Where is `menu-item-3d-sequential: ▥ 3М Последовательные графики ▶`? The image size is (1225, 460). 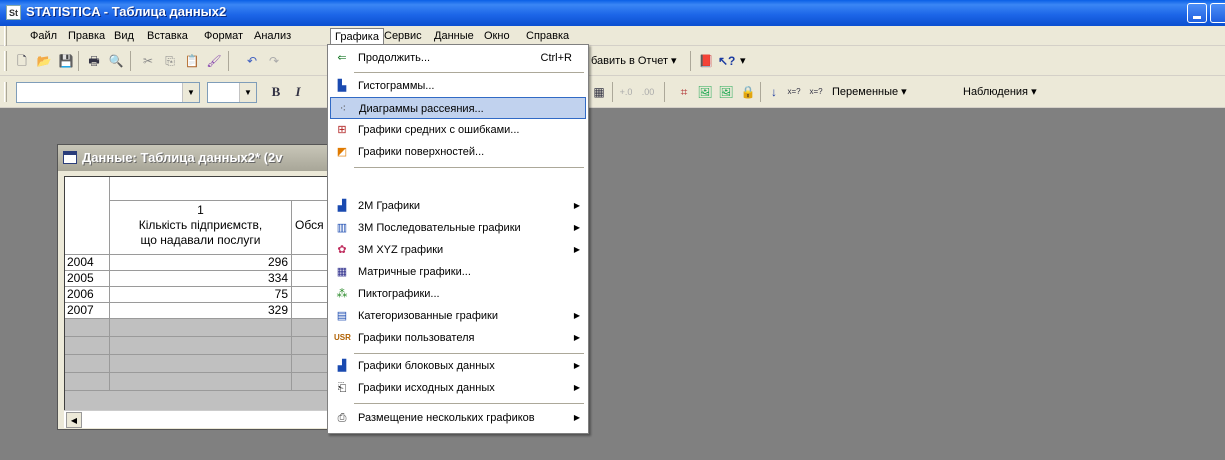 menu-item-3d-sequential: ▥ 3М Последовательные графики ▶ is located at coordinates (458, 228).